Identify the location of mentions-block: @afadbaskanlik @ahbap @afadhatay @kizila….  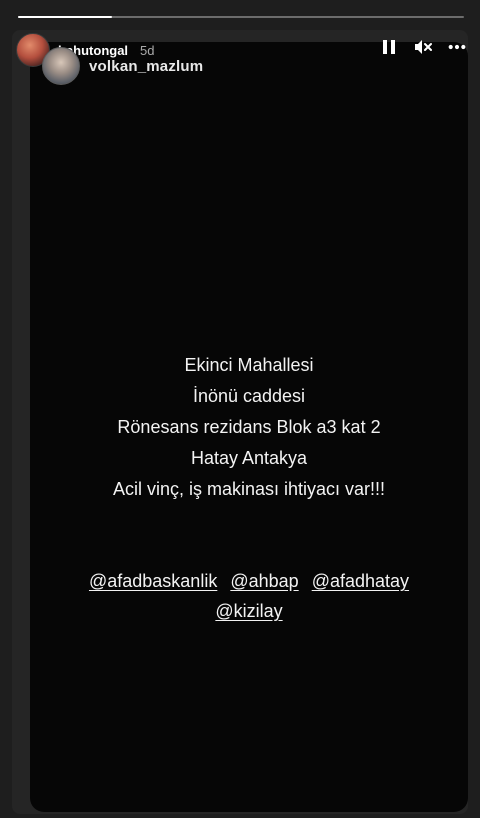
(249, 596).